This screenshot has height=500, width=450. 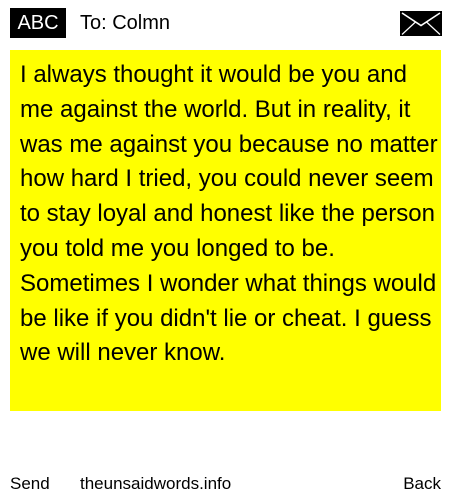 I want to click on input-mode-badge: ABC, so click(x=38, y=23).